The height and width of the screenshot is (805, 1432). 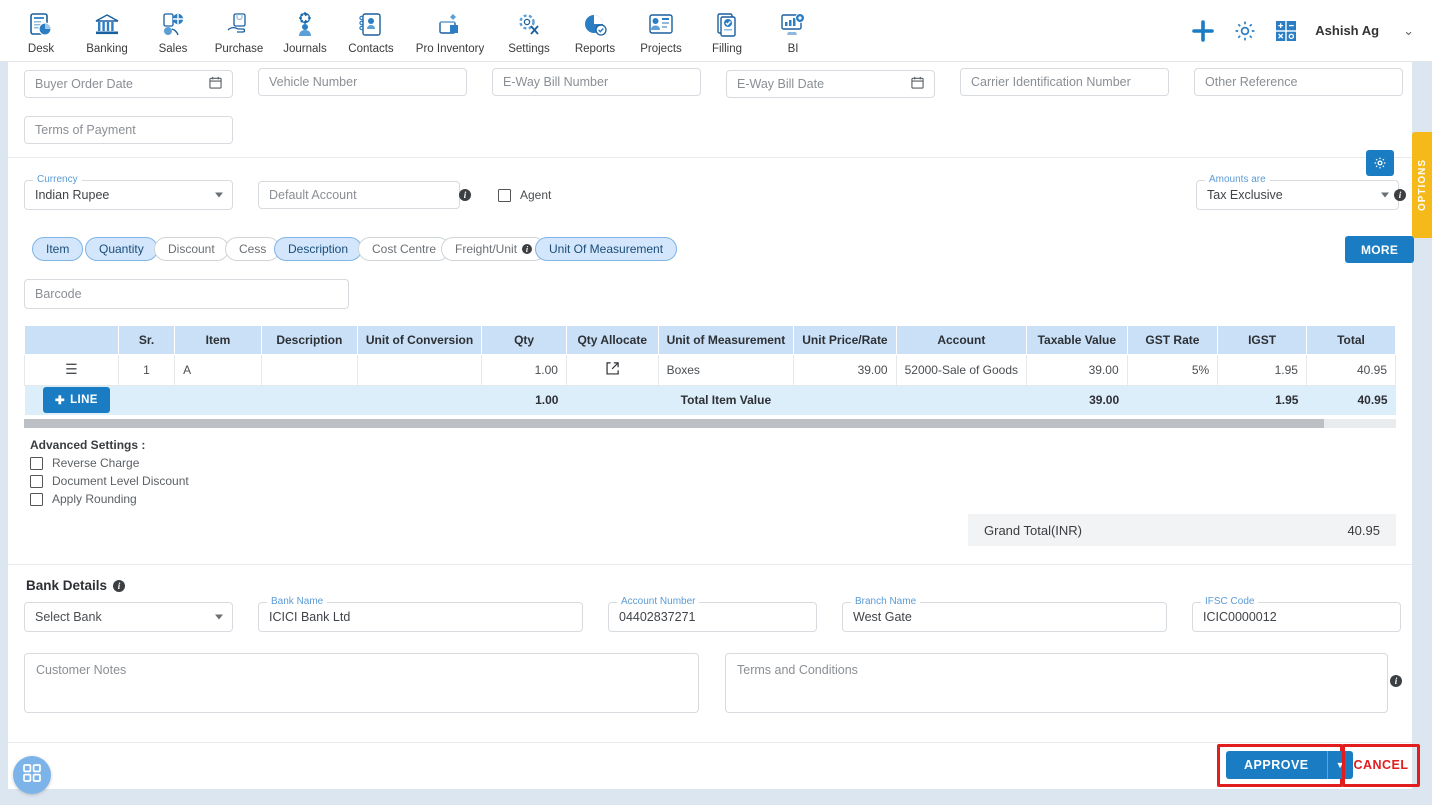 I want to click on nav-item-banking: Banking, so click(x=107, y=30).